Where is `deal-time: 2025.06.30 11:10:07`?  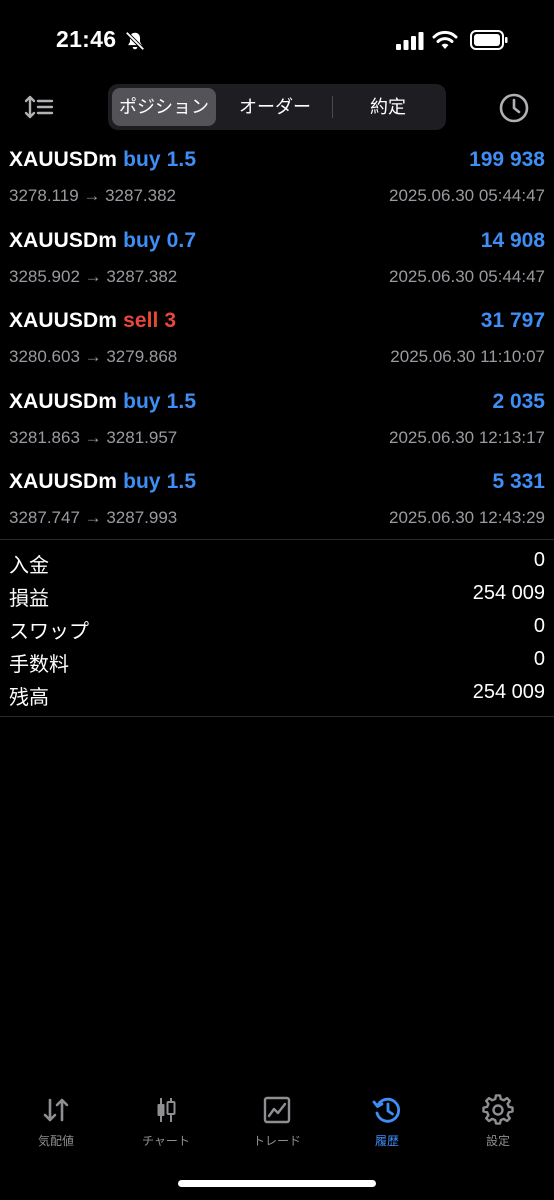 deal-time: 2025.06.30 11:10:07 is located at coordinates (467, 356).